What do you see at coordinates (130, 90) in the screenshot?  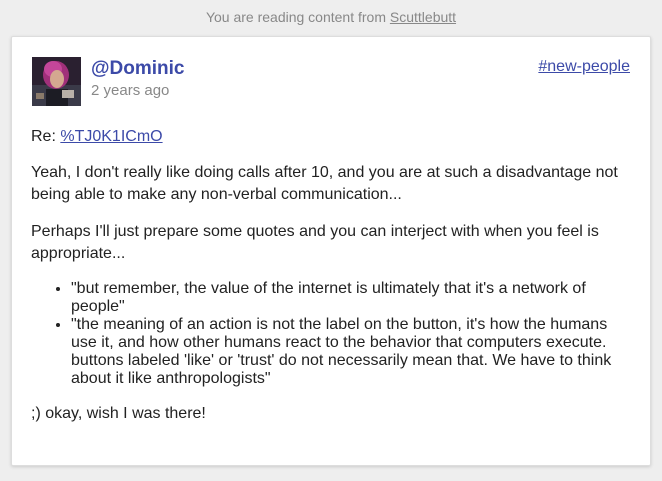 I see `post-timestamp: 2 years ago` at bounding box center [130, 90].